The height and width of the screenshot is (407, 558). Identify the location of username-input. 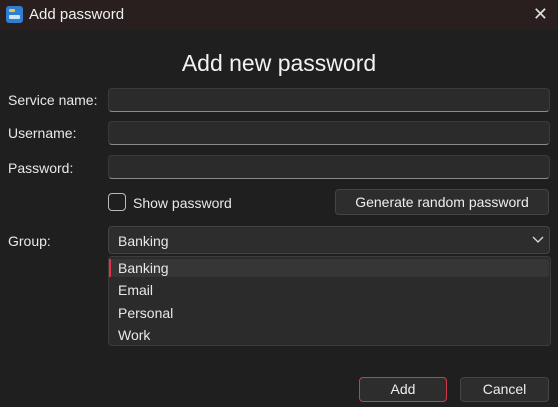
(329, 133).